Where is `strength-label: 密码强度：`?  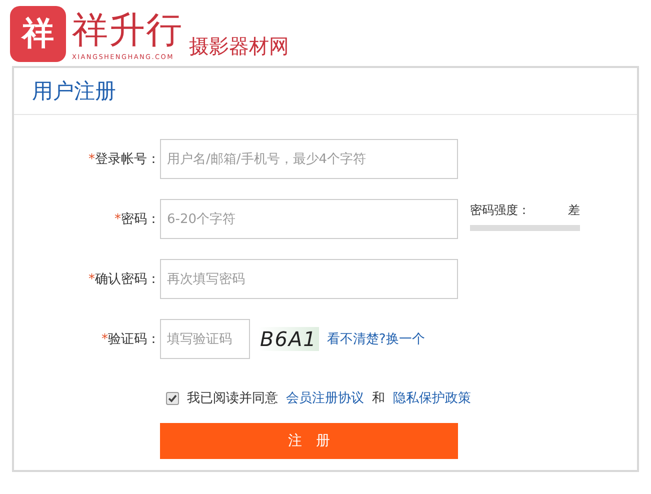
strength-label: 密码强度： is located at coordinates (500, 210).